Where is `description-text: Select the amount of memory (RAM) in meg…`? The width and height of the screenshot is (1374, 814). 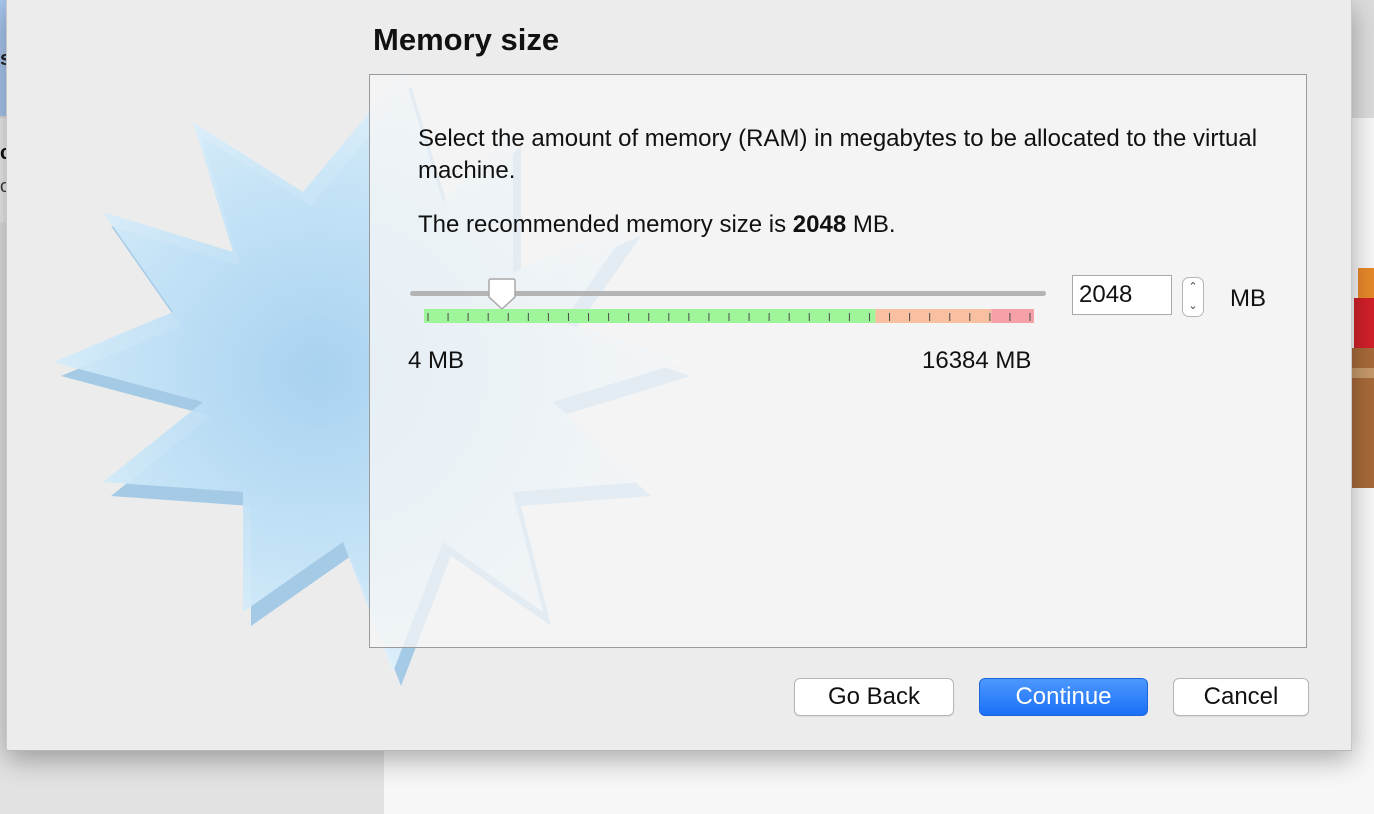
description-text: Select the amount of memory (RAM) in meg… is located at coordinates (838, 154).